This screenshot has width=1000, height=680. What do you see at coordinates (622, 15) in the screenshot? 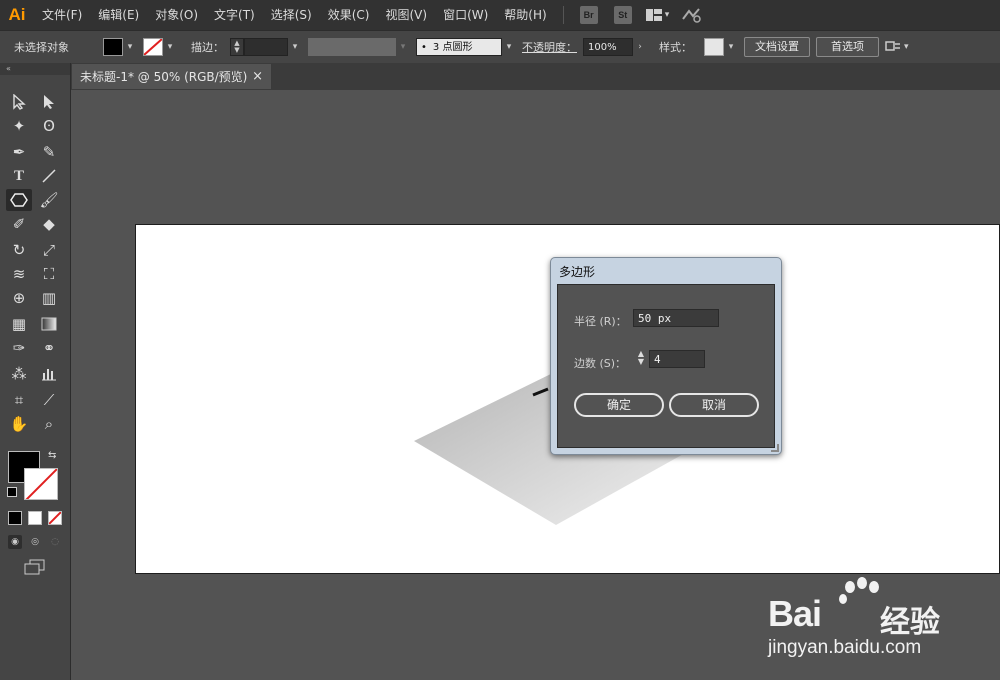
I see `stock-button: St` at bounding box center [622, 15].